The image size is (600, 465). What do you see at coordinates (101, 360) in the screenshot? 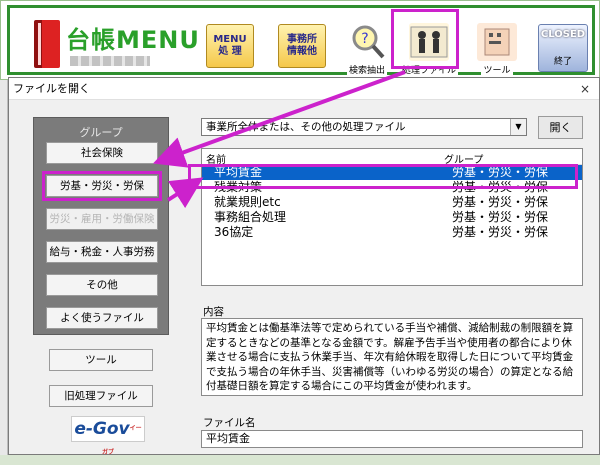
I see `tools-button: ツール` at bounding box center [101, 360].